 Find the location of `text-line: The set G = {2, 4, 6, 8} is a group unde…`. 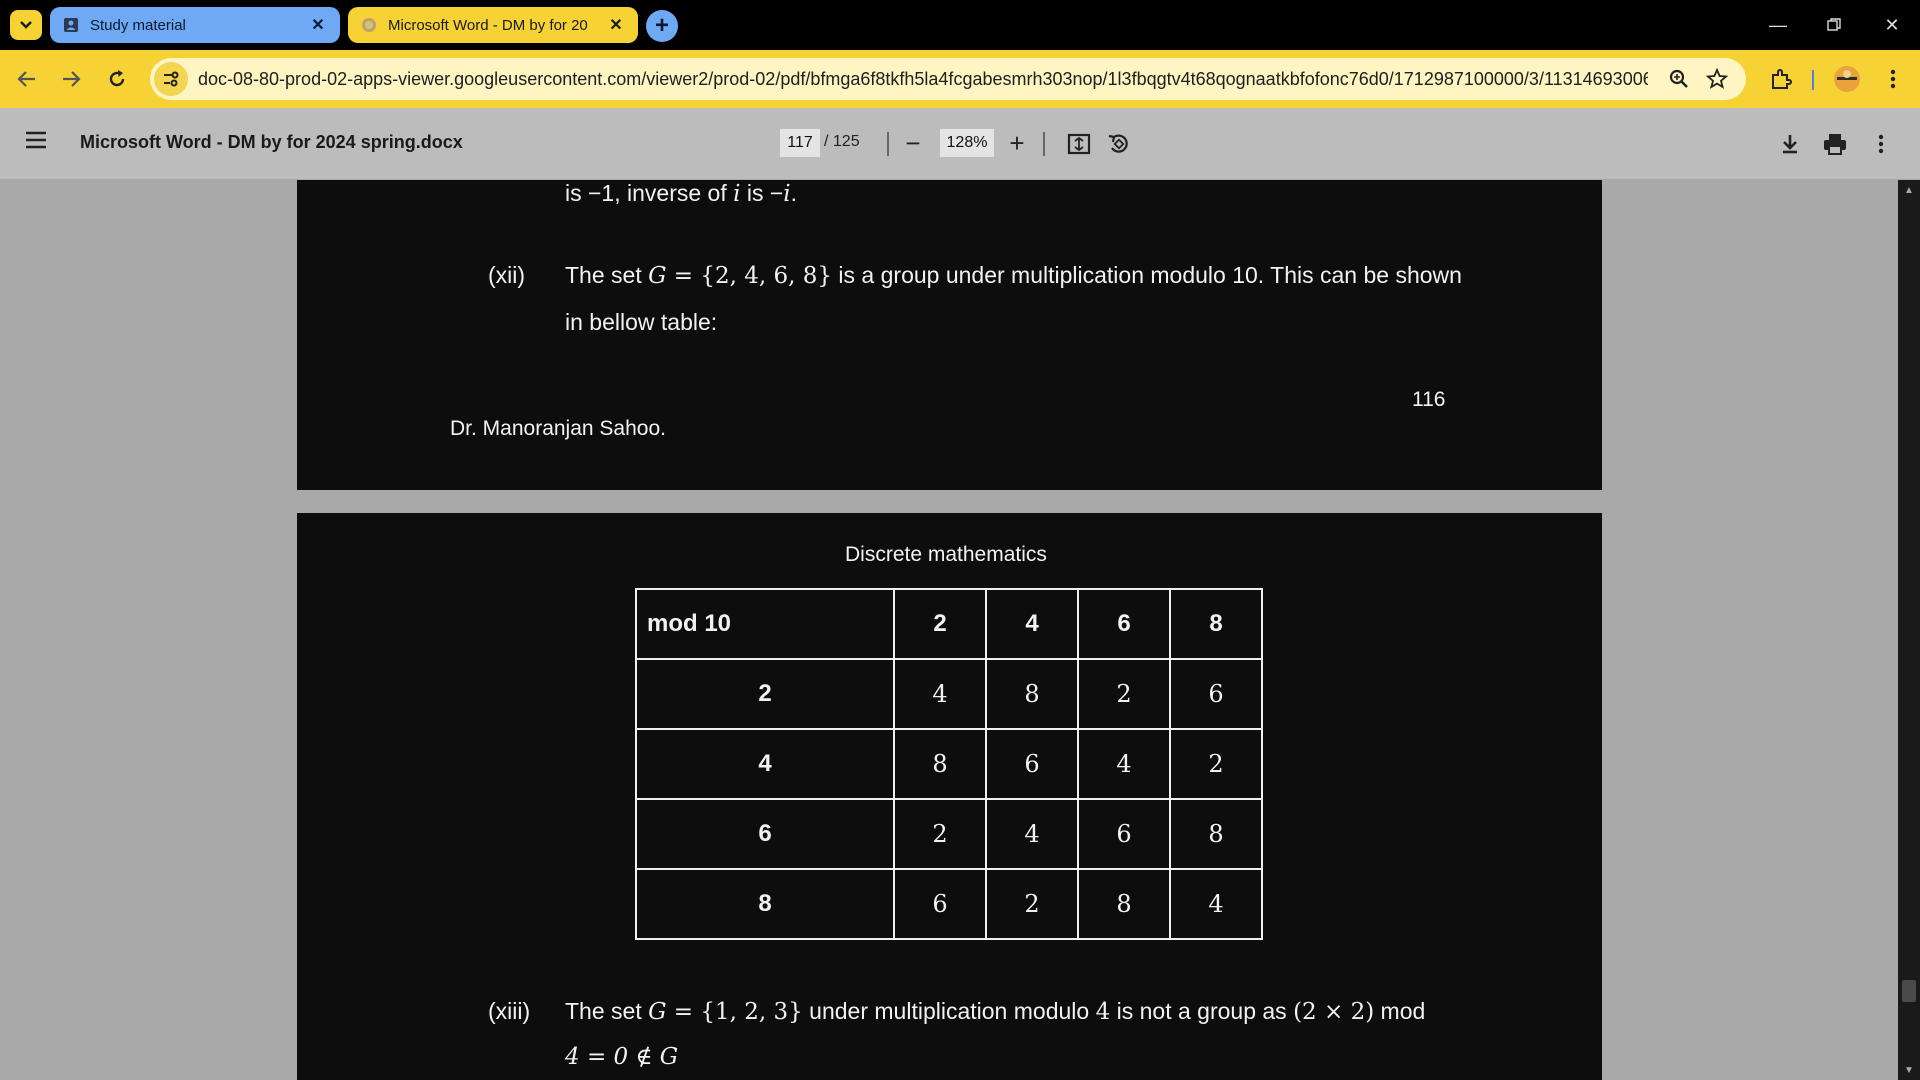

text-line: The set G = {2, 4, 6, 8} is a group unde… is located at coordinates (1013, 275).